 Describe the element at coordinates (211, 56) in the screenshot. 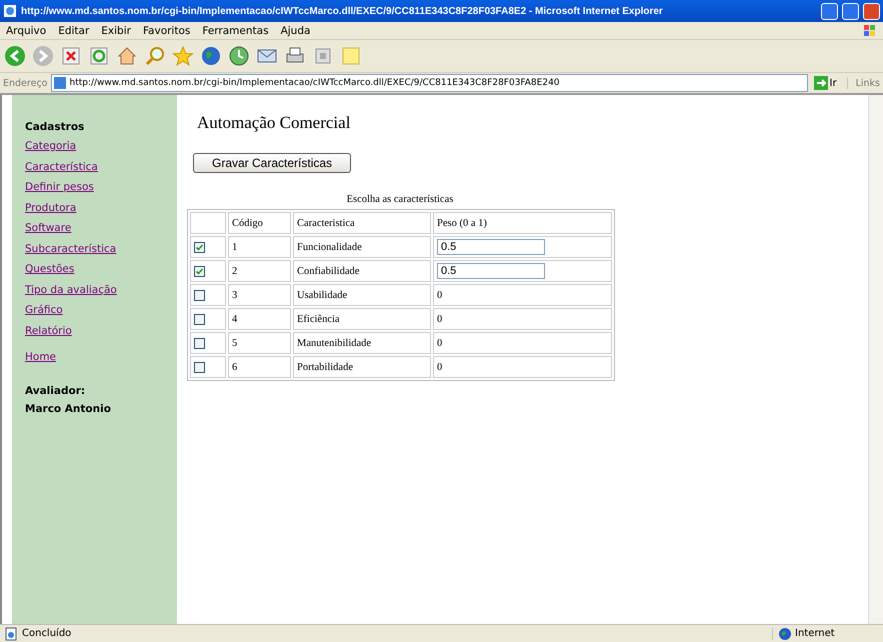

I see `media-globe-icon` at that location.